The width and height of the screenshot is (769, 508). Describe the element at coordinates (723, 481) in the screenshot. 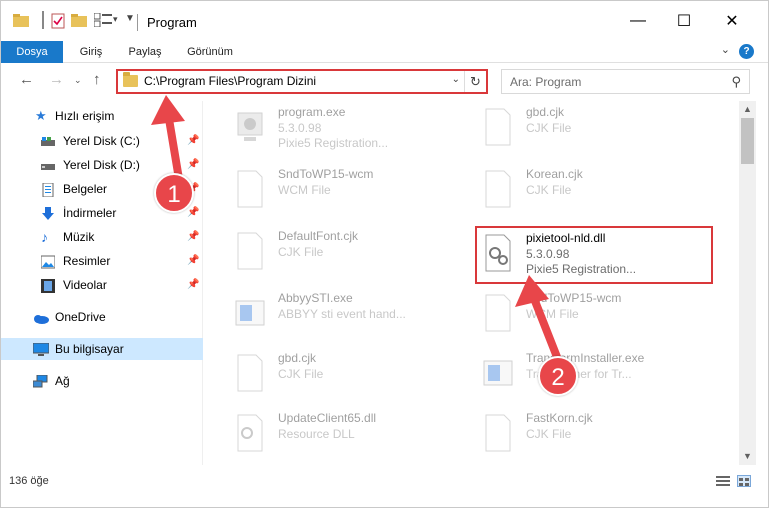

I see `details-view-icon` at that location.